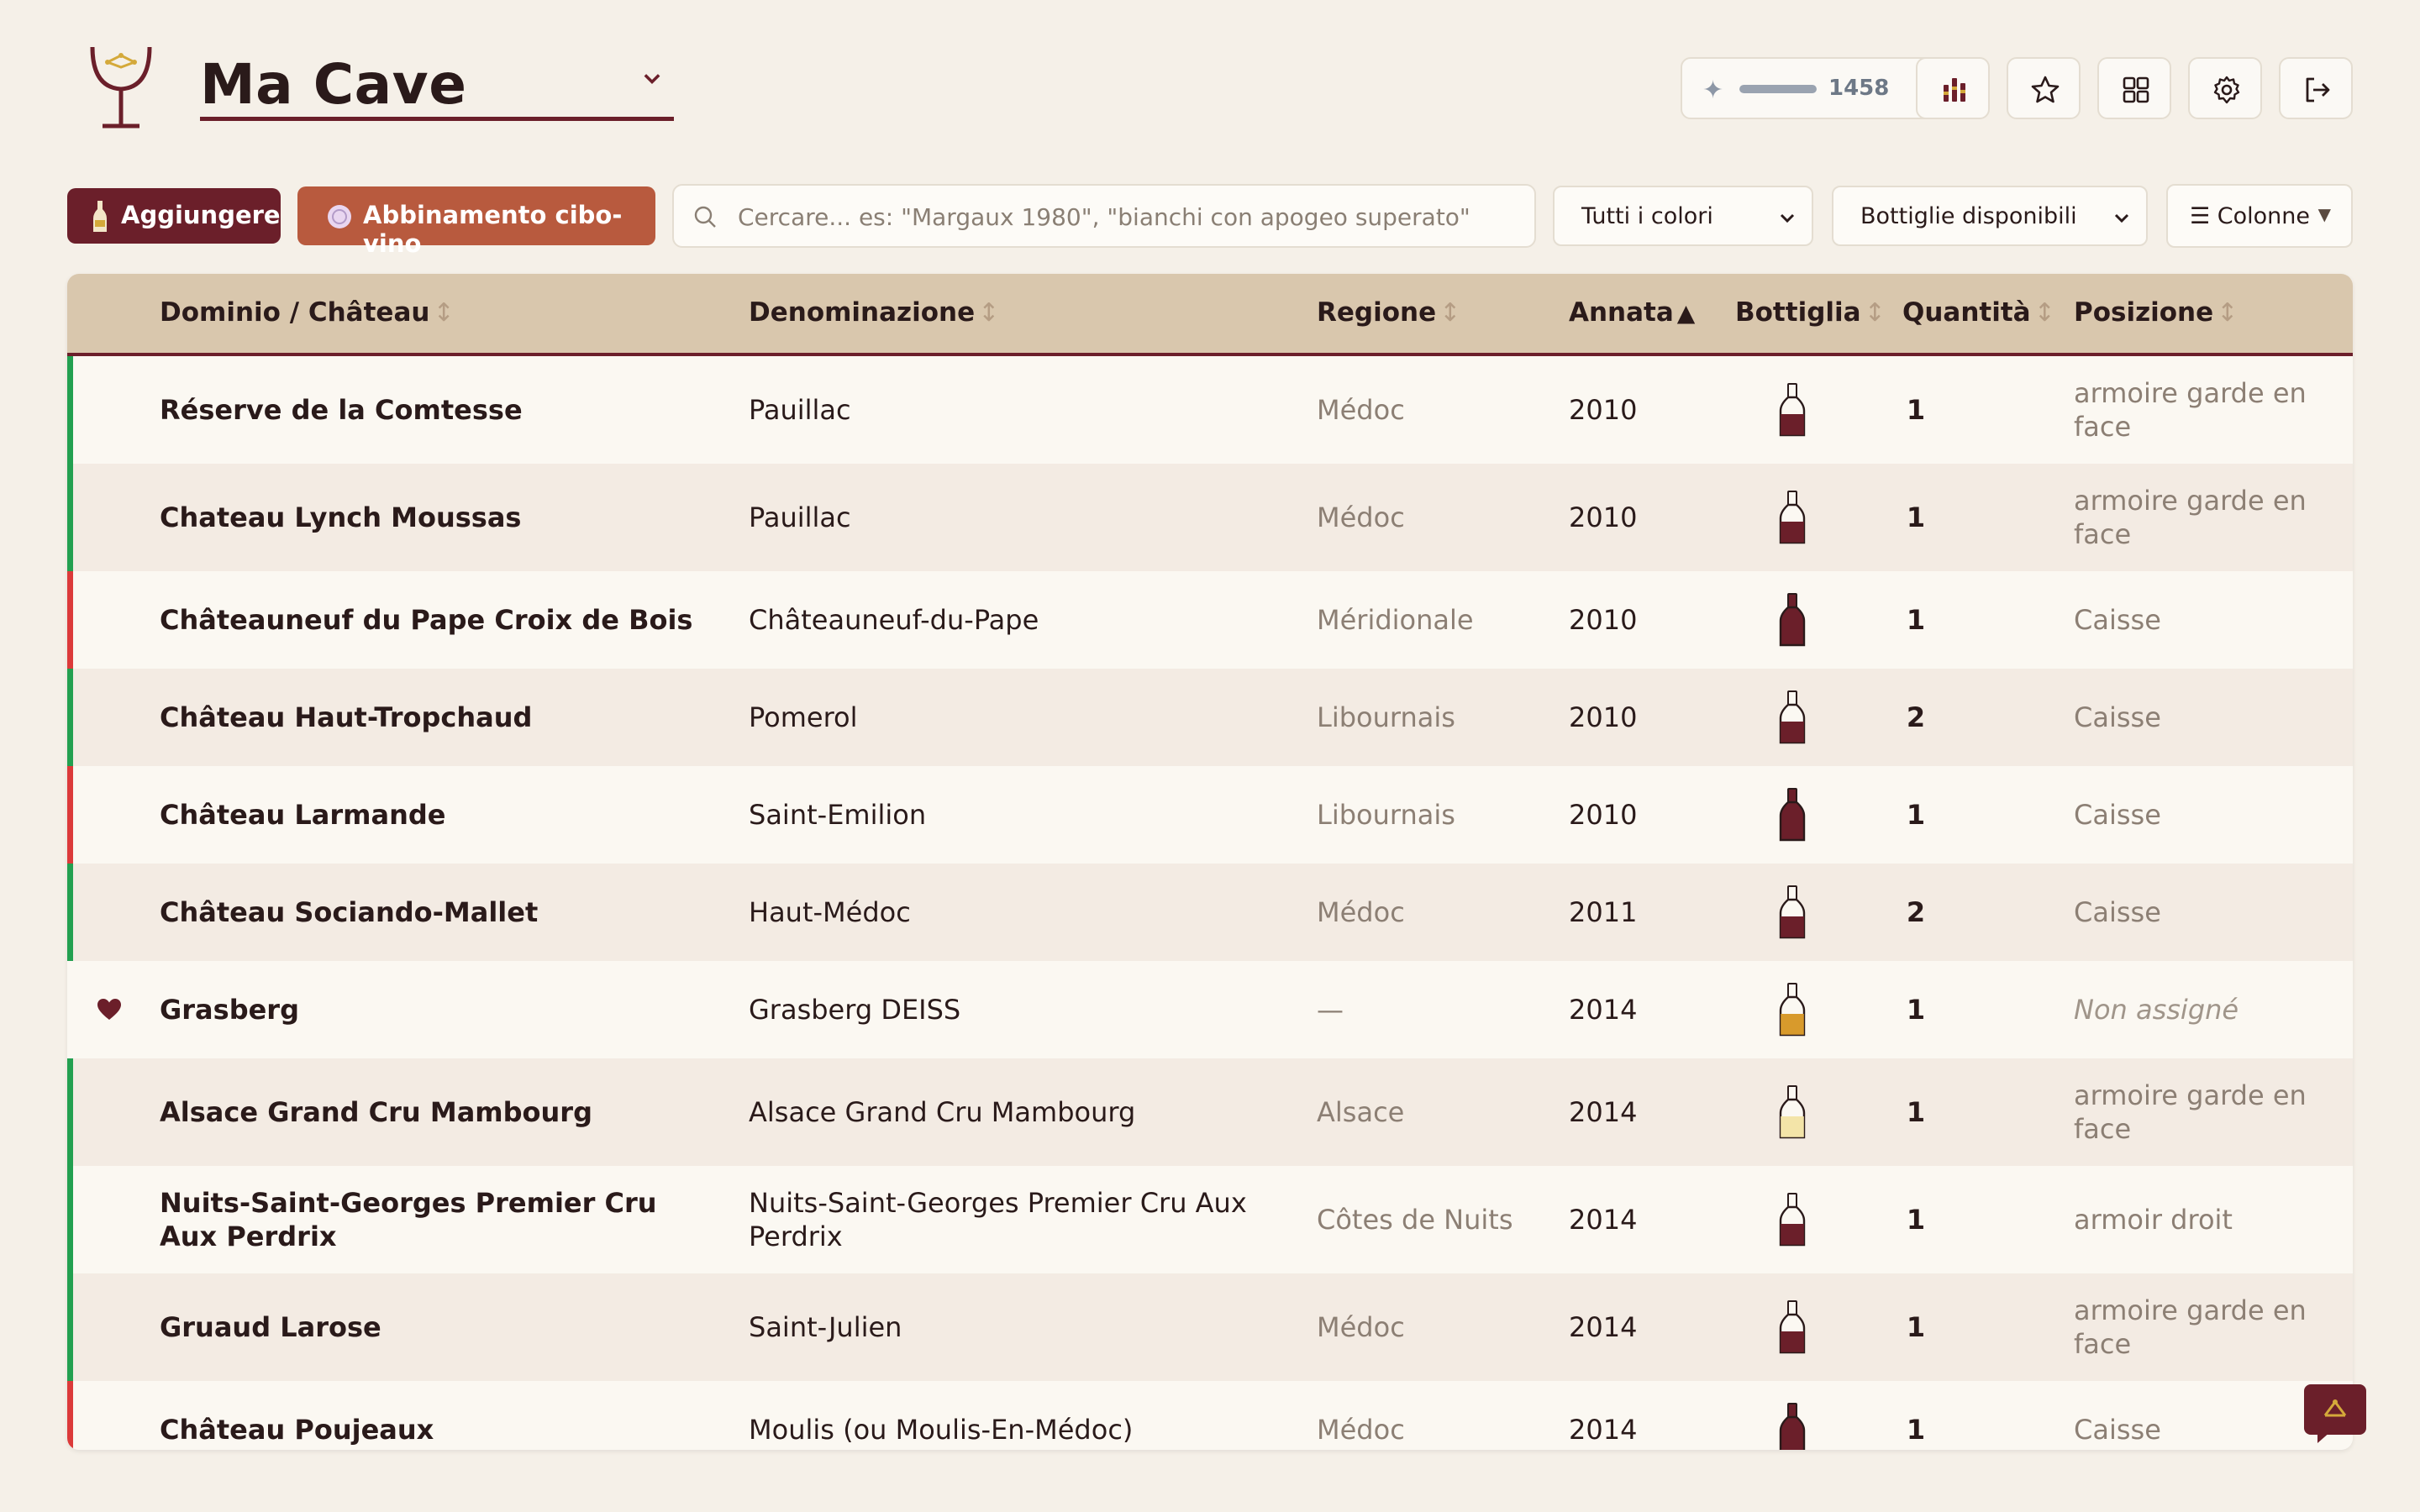  I want to click on location: armoir droit, so click(2153, 1220).